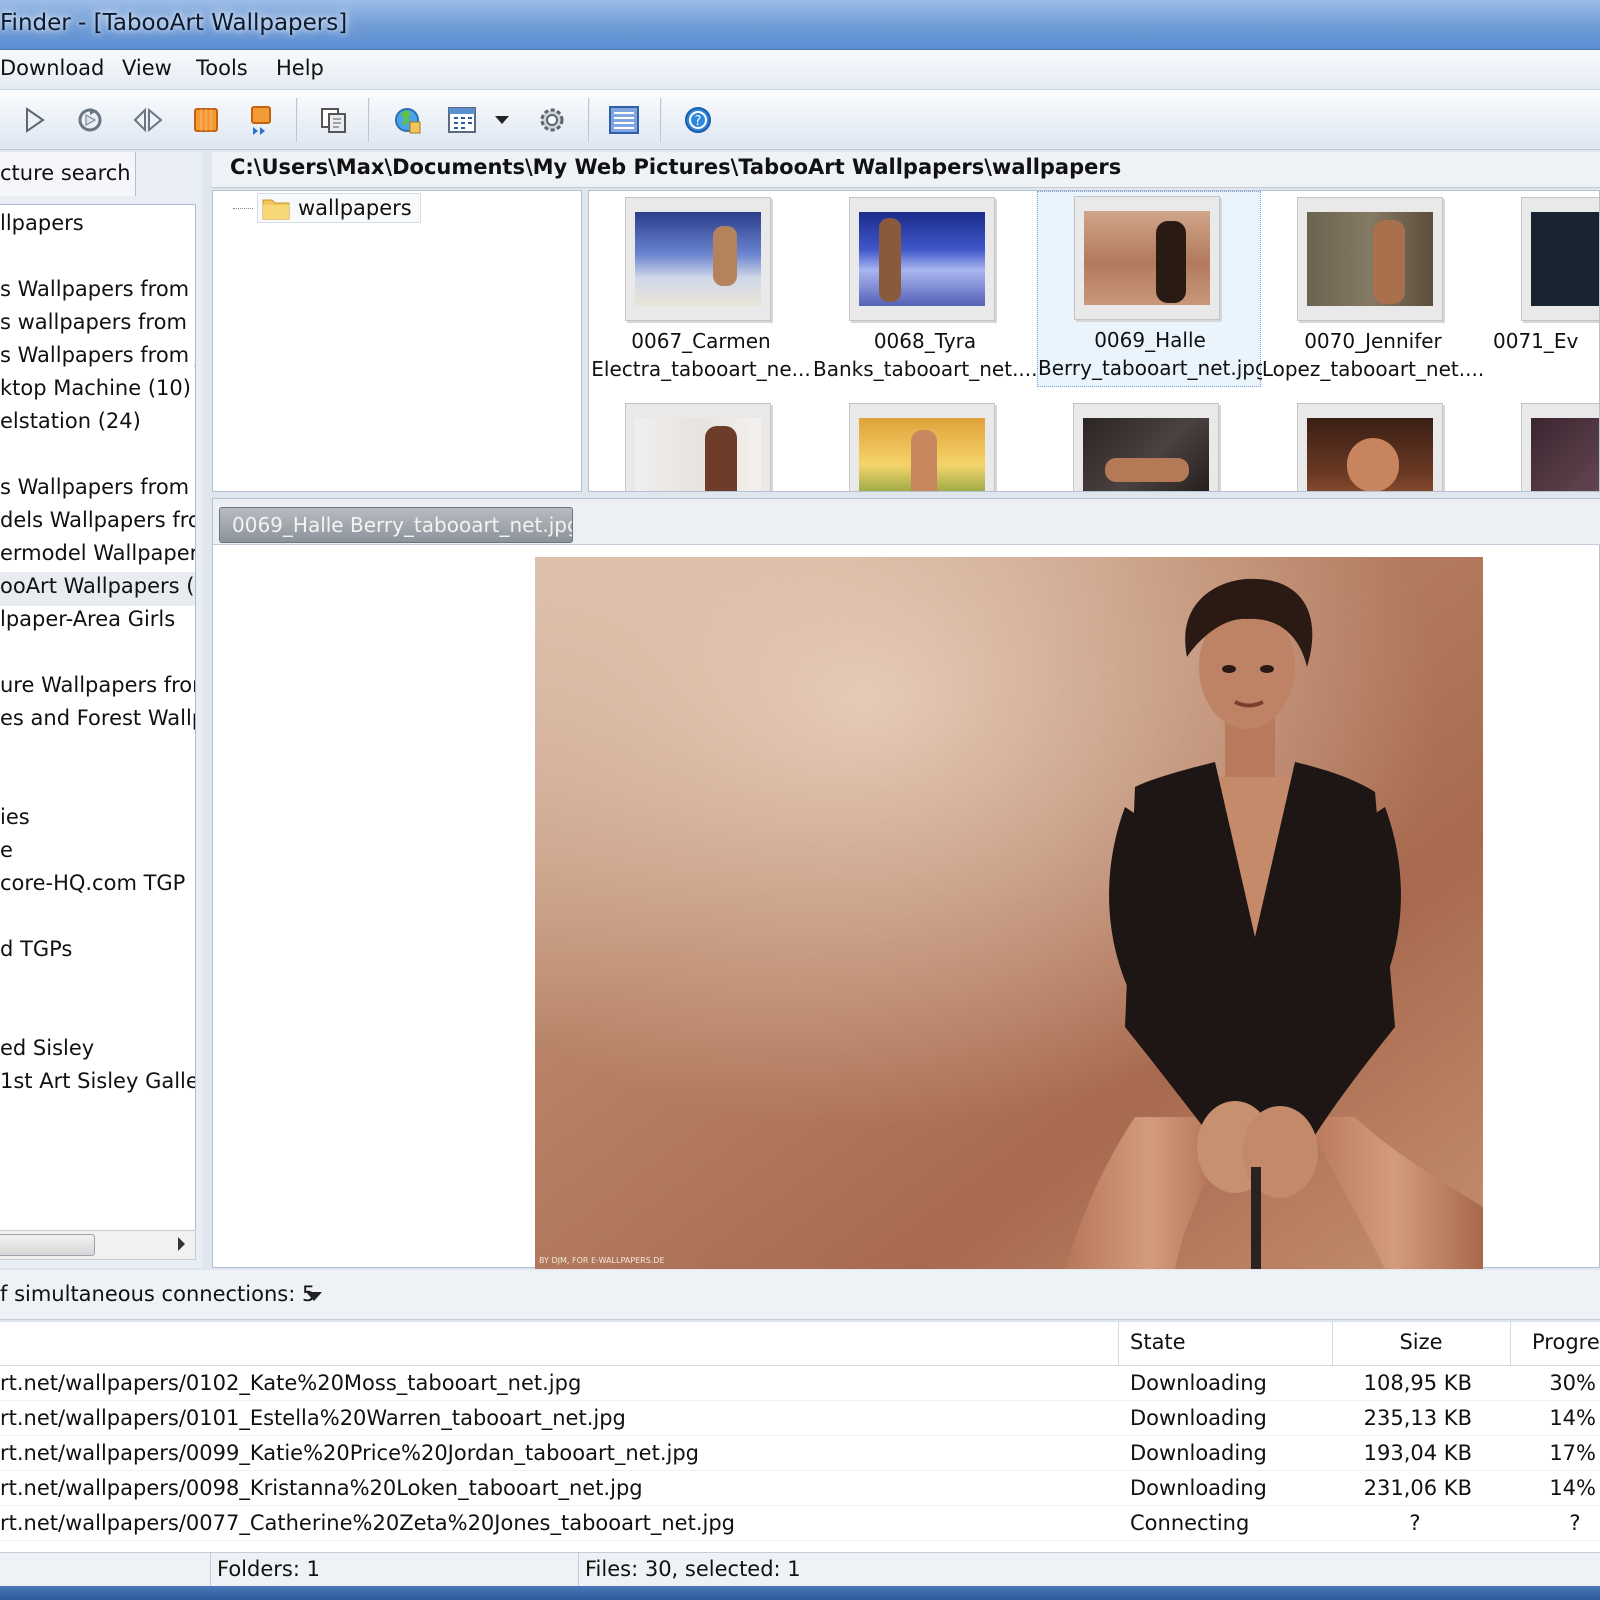  Describe the element at coordinates (98, 1245) in the screenshot. I see `horizontal-scrollbar` at that location.